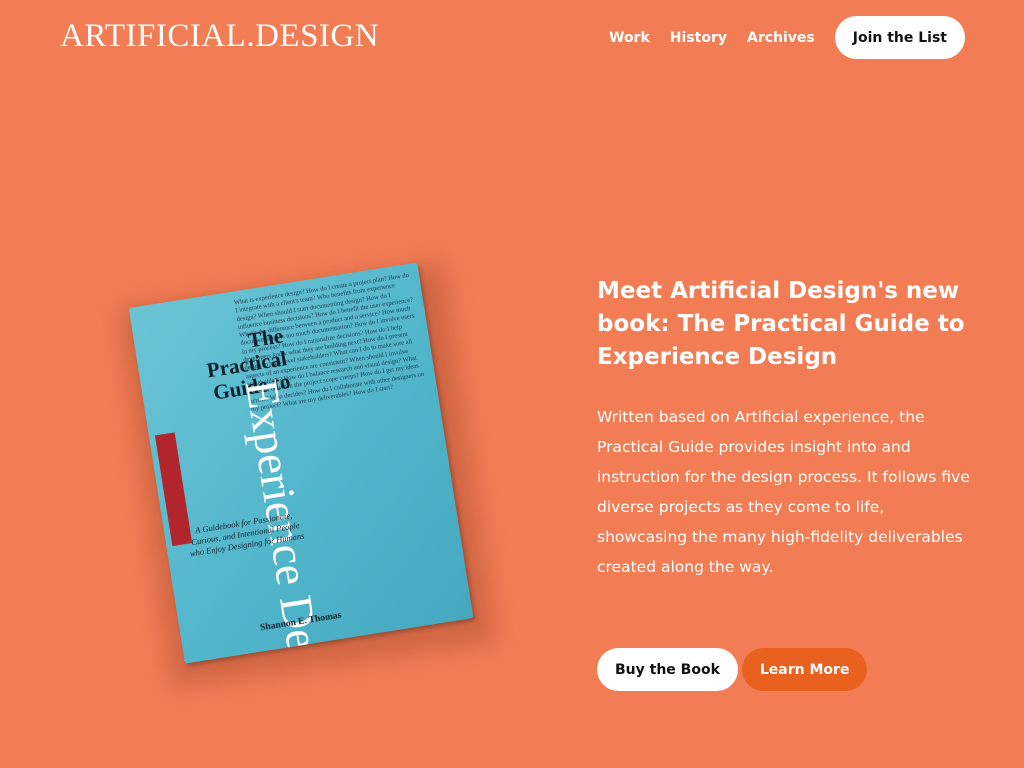  Describe the element at coordinates (899, 37) in the screenshot. I see `join-list-button: Join the List` at that location.